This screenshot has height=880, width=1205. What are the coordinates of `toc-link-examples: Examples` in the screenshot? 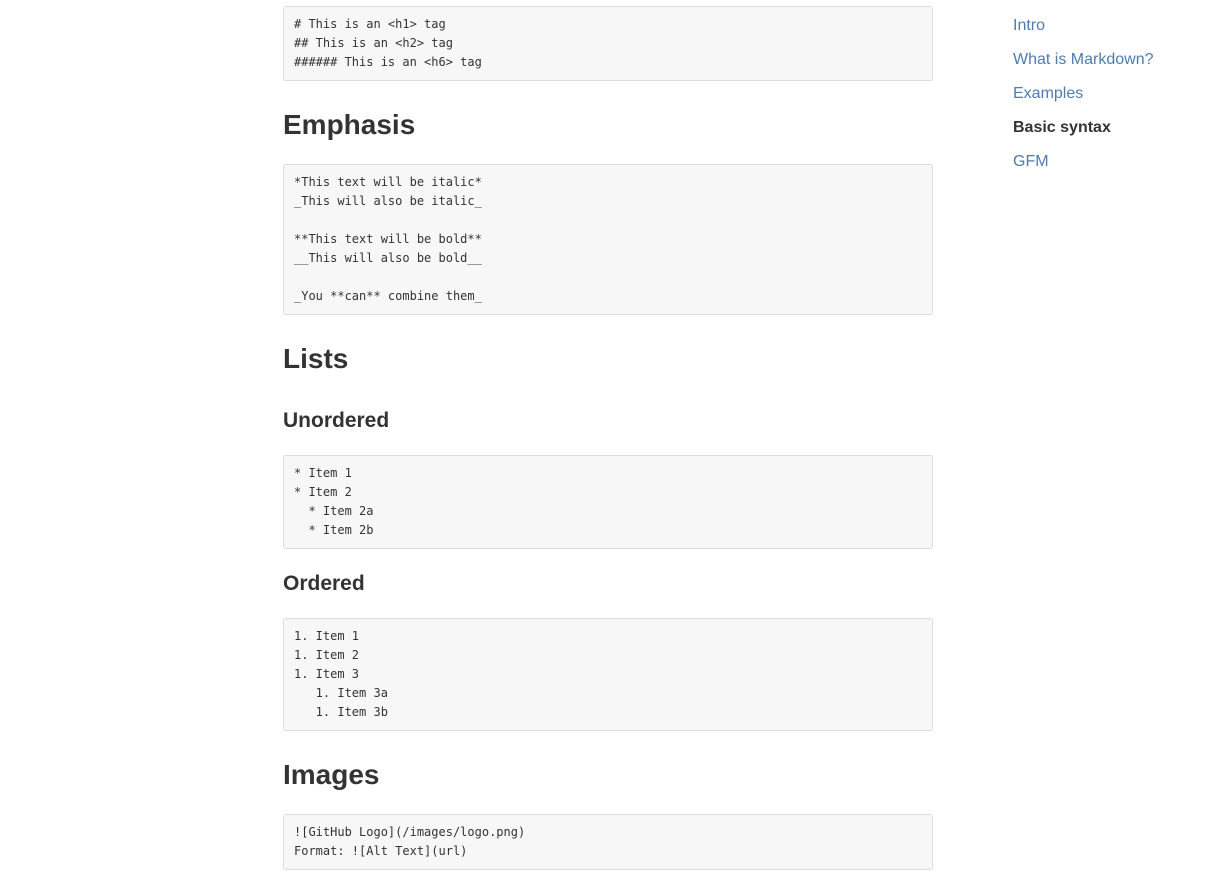 It's located at (1103, 99).